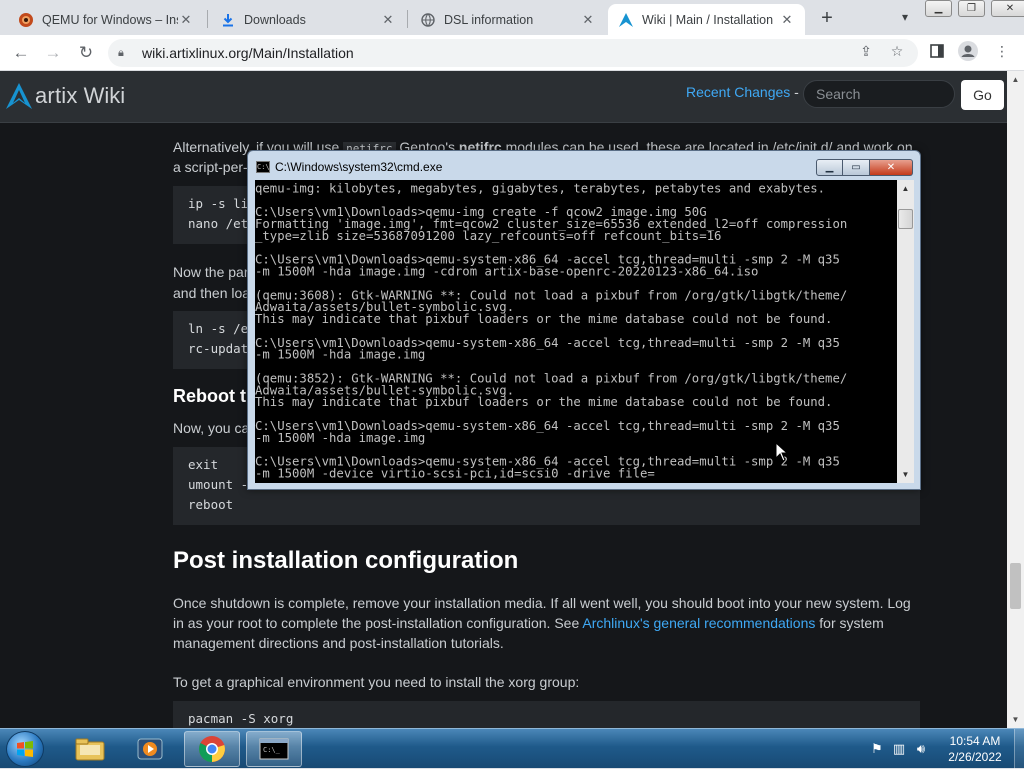 The image size is (1024, 769). I want to click on side-panel-icon, so click(937, 51).